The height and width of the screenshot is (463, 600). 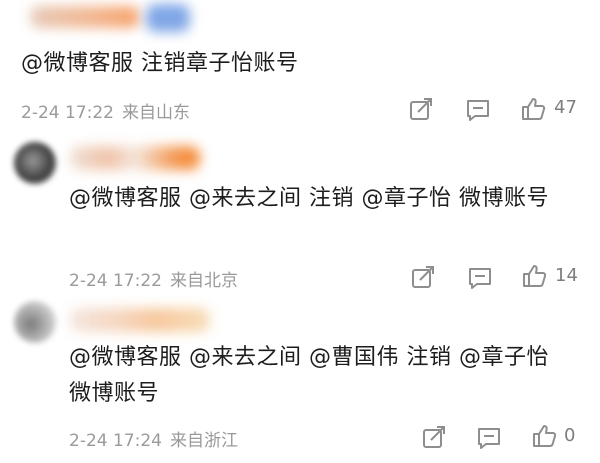 I want to click on comment-meta: 2-24 17:22 来自山东, so click(x=105, y=110).